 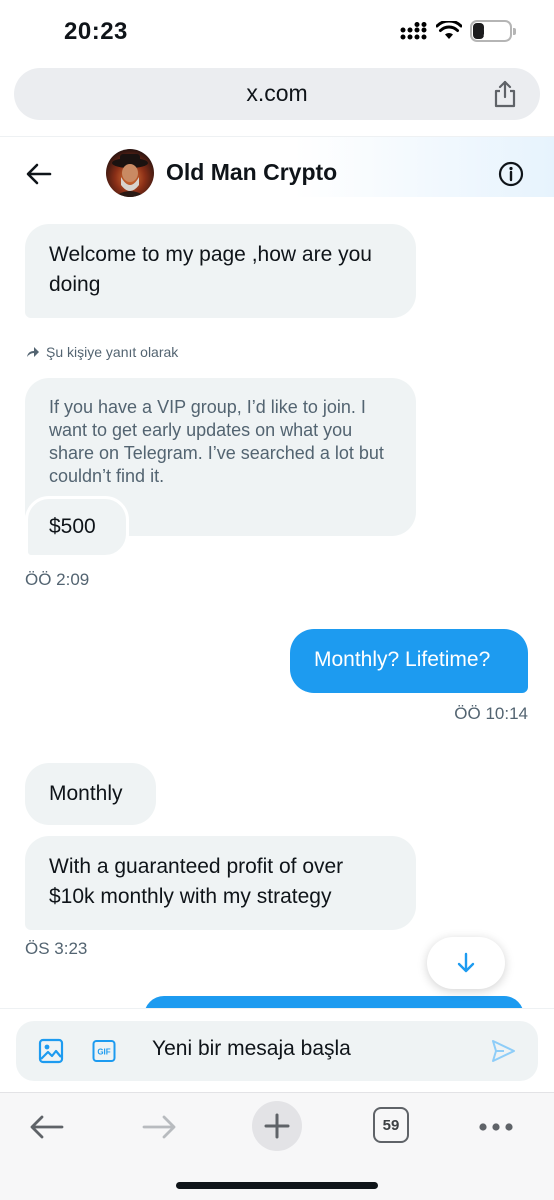 I want to click on send-icon, so click(x=503, y=1051).